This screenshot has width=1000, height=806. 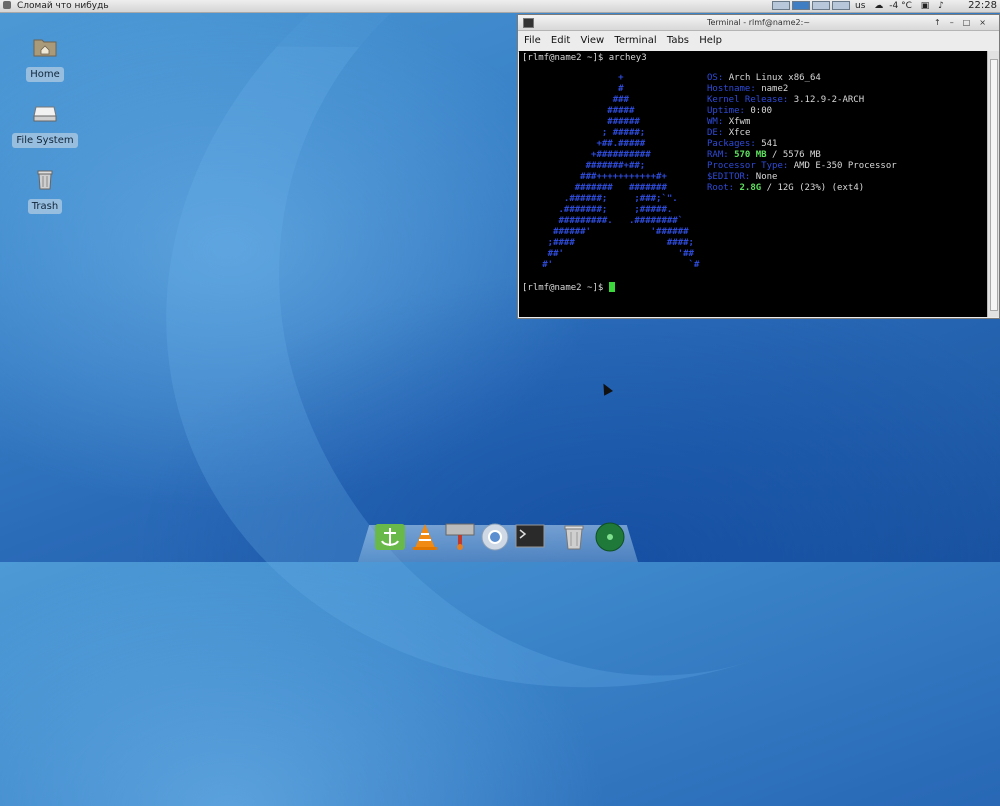 I want to click on system-info-line: OS: Arch Linux x86_64, so click(x=802, y=78).